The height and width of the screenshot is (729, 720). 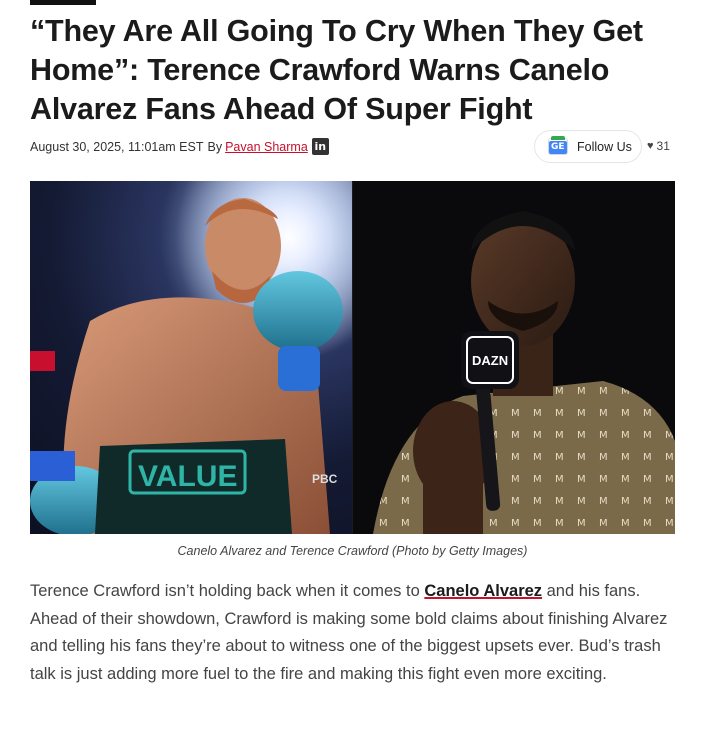 I want to click on by-label: By, so click(x=215, y=146).